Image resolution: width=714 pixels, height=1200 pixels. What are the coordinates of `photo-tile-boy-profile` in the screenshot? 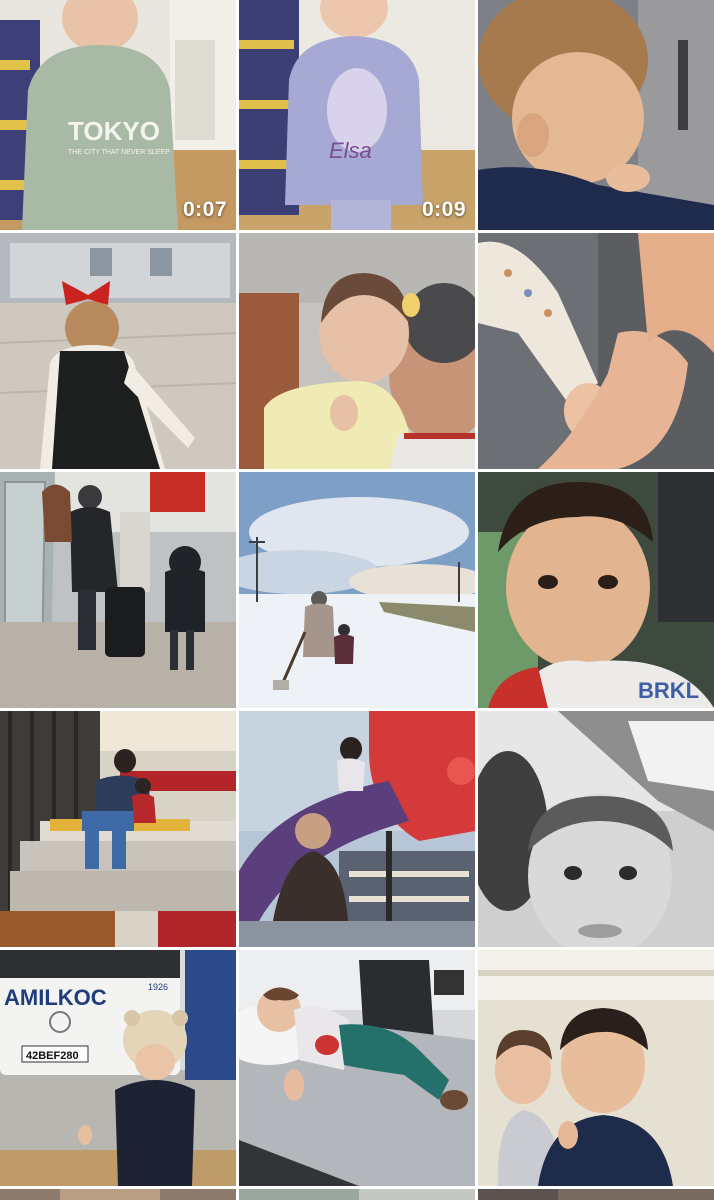 It's located at (596, 115).